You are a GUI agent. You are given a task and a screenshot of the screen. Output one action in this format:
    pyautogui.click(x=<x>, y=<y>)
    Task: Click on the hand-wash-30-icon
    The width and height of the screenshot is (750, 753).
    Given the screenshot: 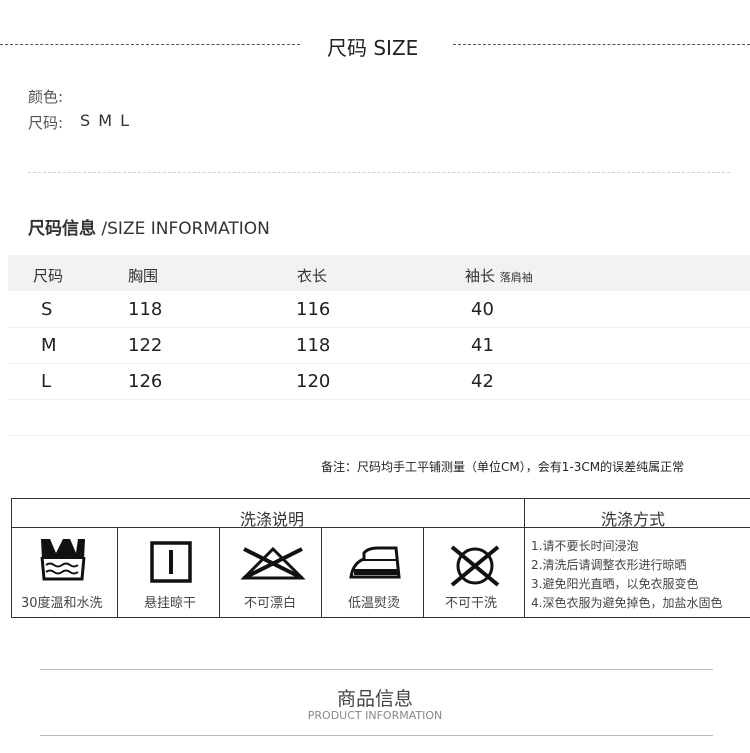 What is the action you would take?
    pyautogui.click(x=63, y=560)
    